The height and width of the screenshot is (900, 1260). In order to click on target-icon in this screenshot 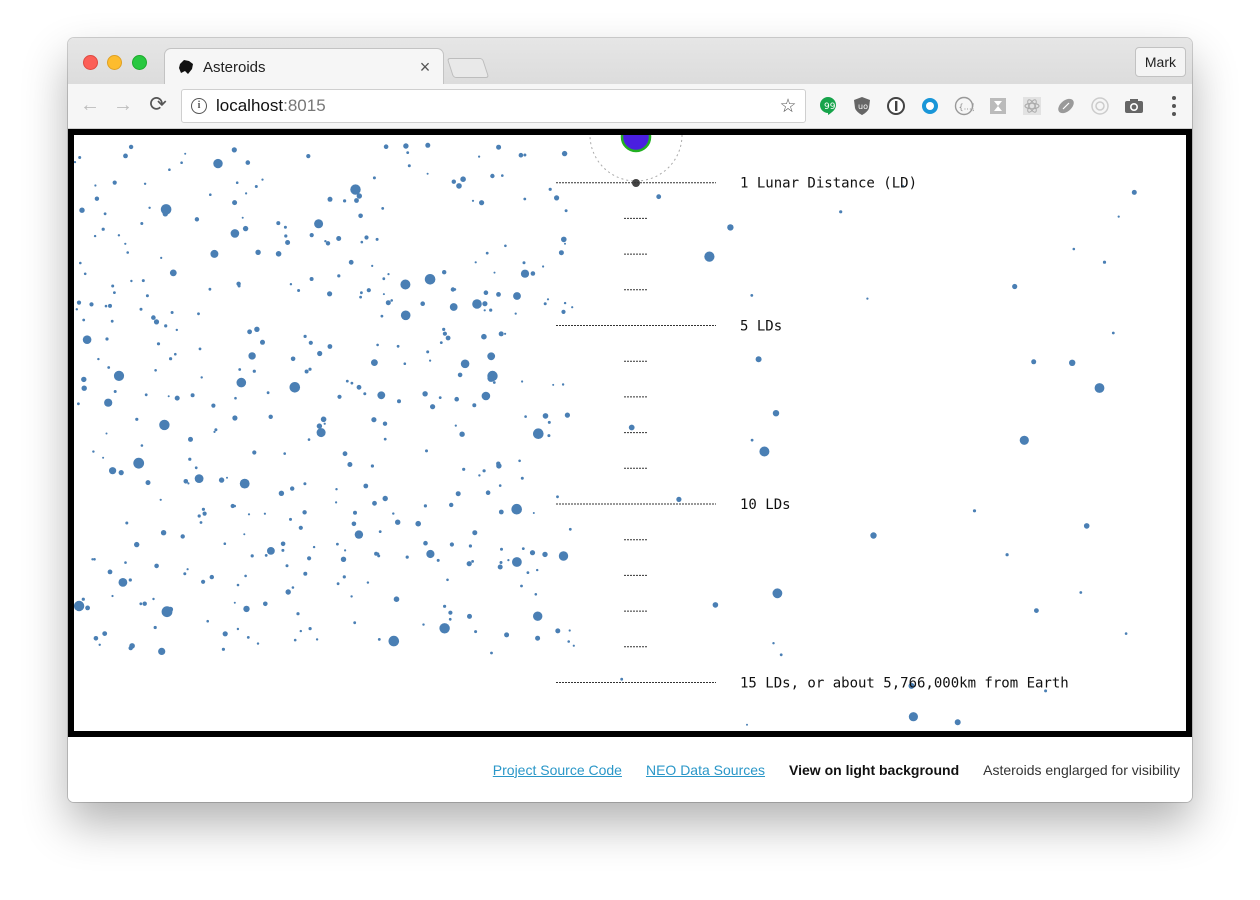, I will do `click(1100, 106)`.